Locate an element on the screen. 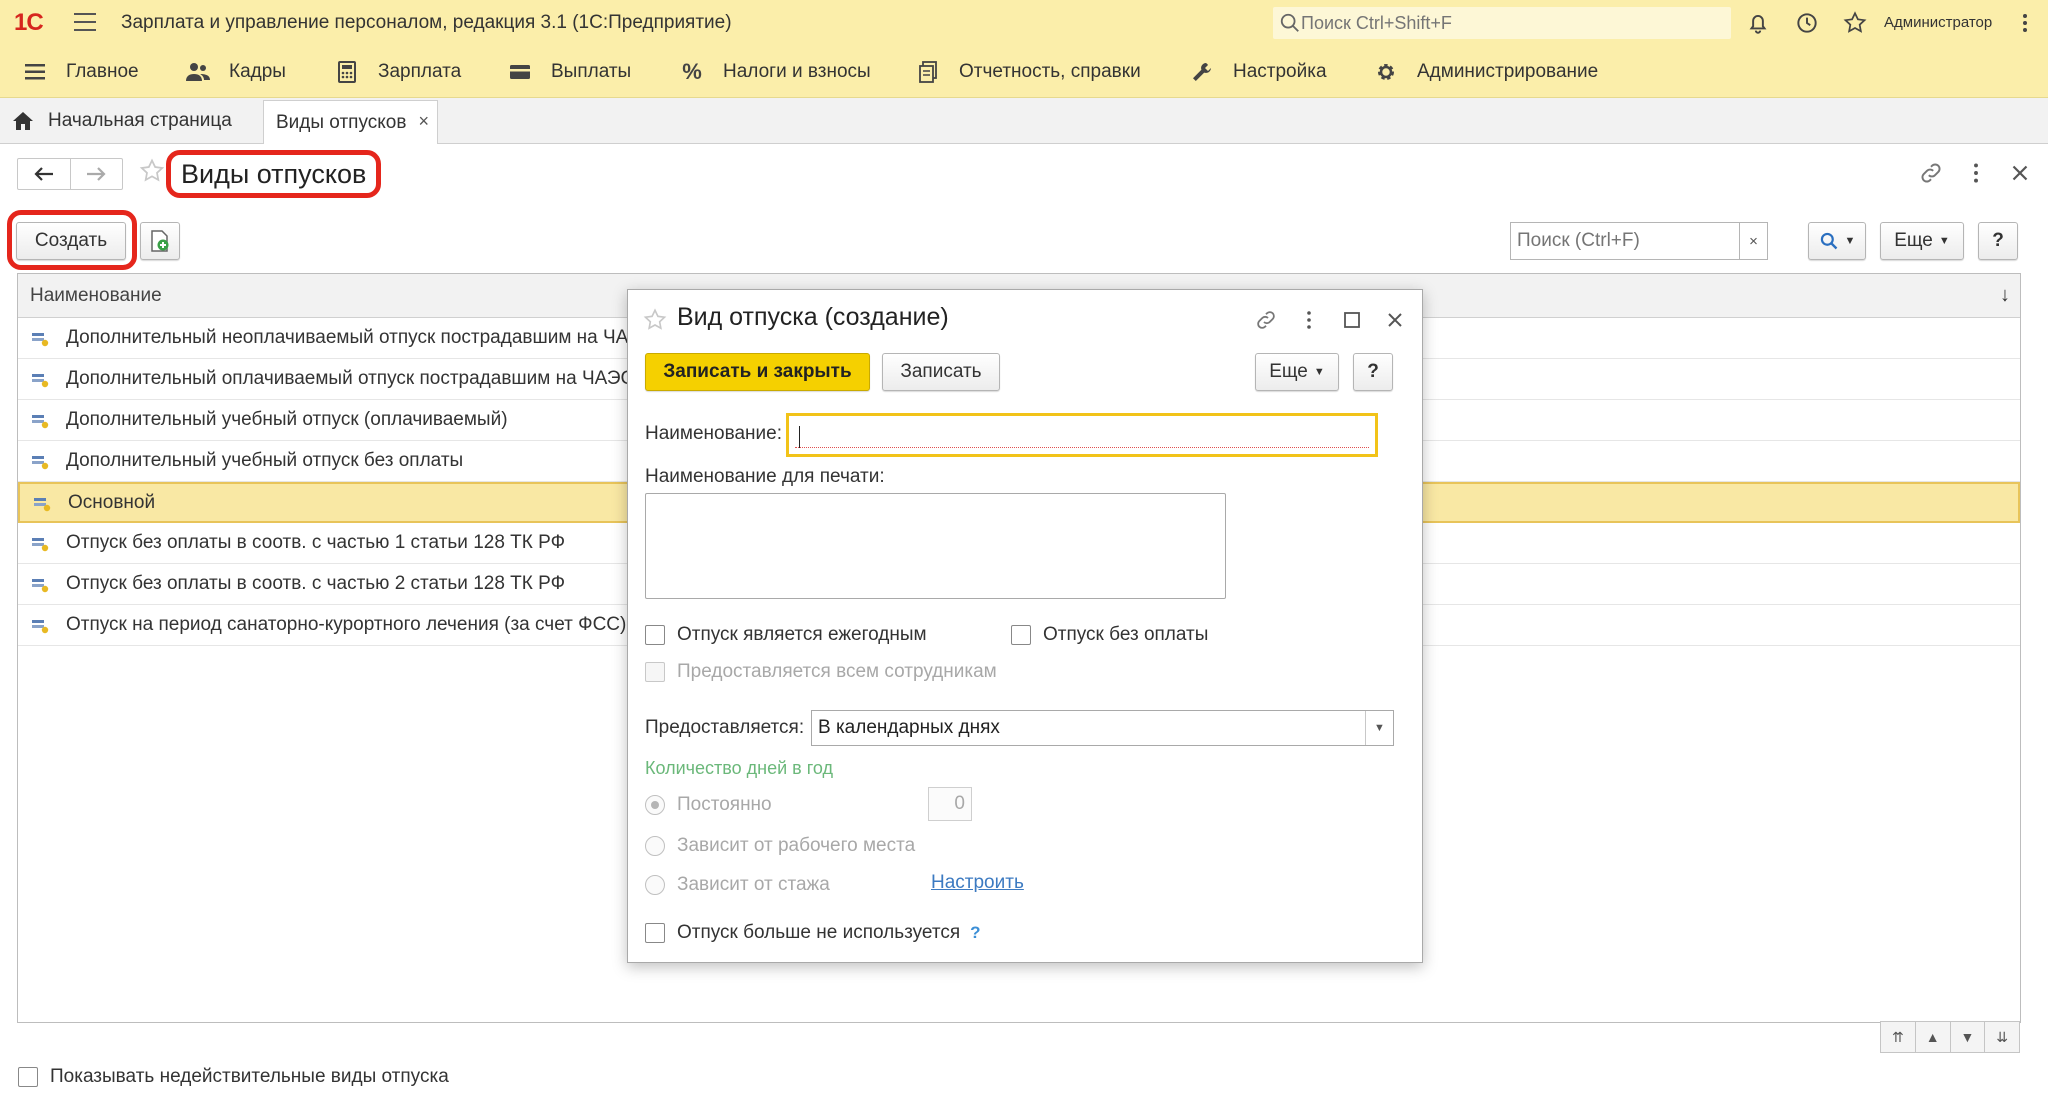  user-name: Администратор is located at coordinates (1938, 22).